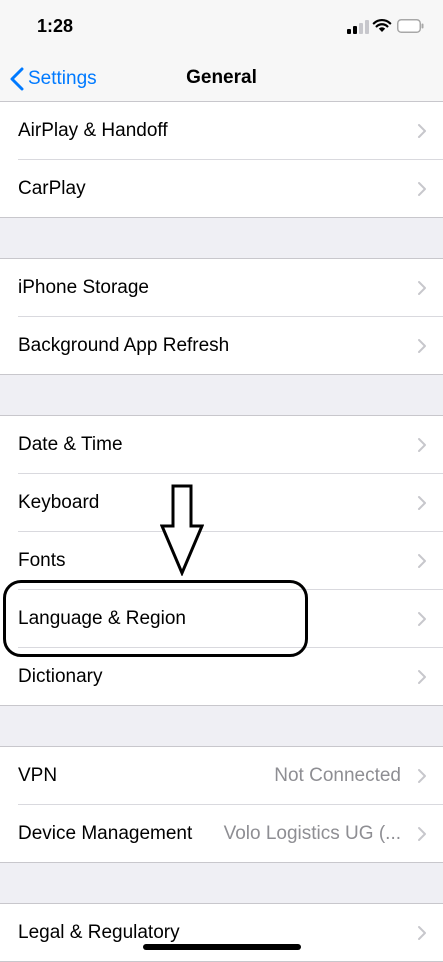 This screenshot has width=443, height=962. What do you see at coordinates (337, 775) in the screenshot?
I see `row-detail: Not Connected` at bounding box center [337, 775].